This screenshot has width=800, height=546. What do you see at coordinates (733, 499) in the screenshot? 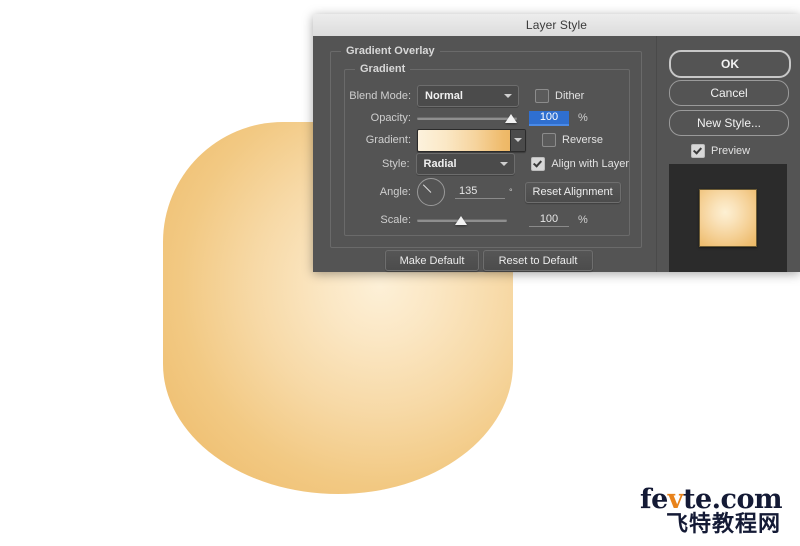
I see `watermark-te-com: te.com` at bounding box center [733, 499].